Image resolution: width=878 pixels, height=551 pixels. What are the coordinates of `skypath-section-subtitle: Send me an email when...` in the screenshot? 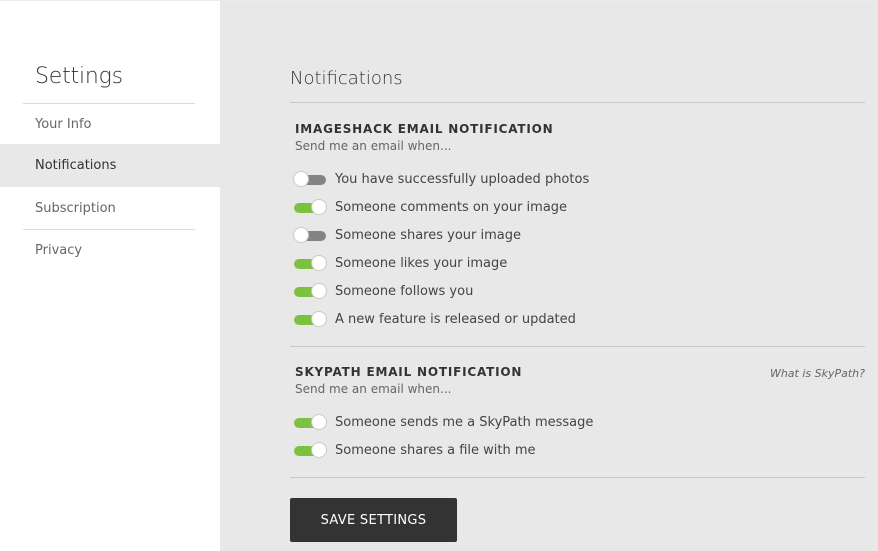 It's located at (373, 389).